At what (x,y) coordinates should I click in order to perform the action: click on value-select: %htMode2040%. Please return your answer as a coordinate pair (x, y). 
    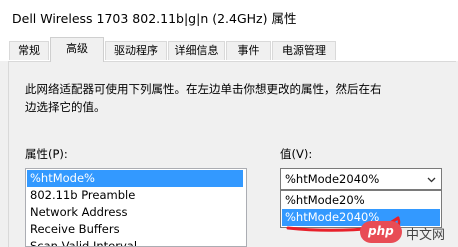
    Looking at the image, I should click on (361, 179).